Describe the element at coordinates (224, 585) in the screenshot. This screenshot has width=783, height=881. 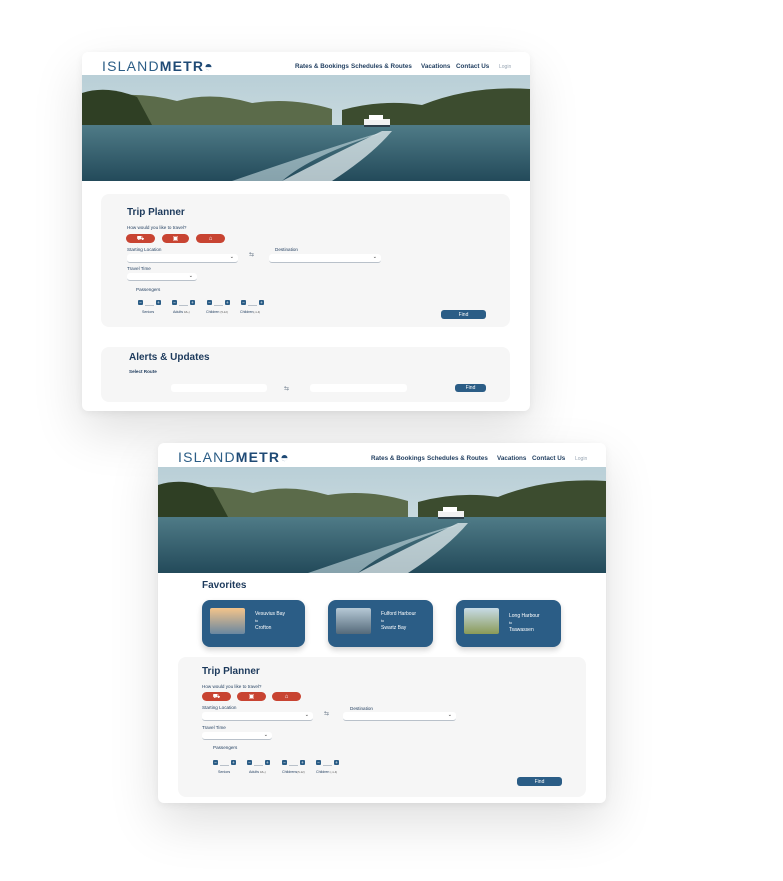
I see `favorites-title: Favorites` at that location.